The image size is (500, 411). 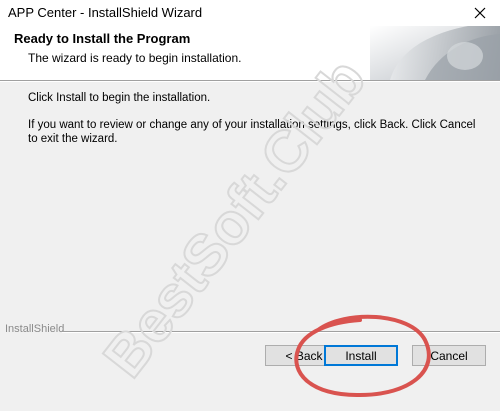 What do you see at coordinates (102, 38) in the screenshot?
I see `header-title: Ready to Install the Program` at bounding box center [102, 38].